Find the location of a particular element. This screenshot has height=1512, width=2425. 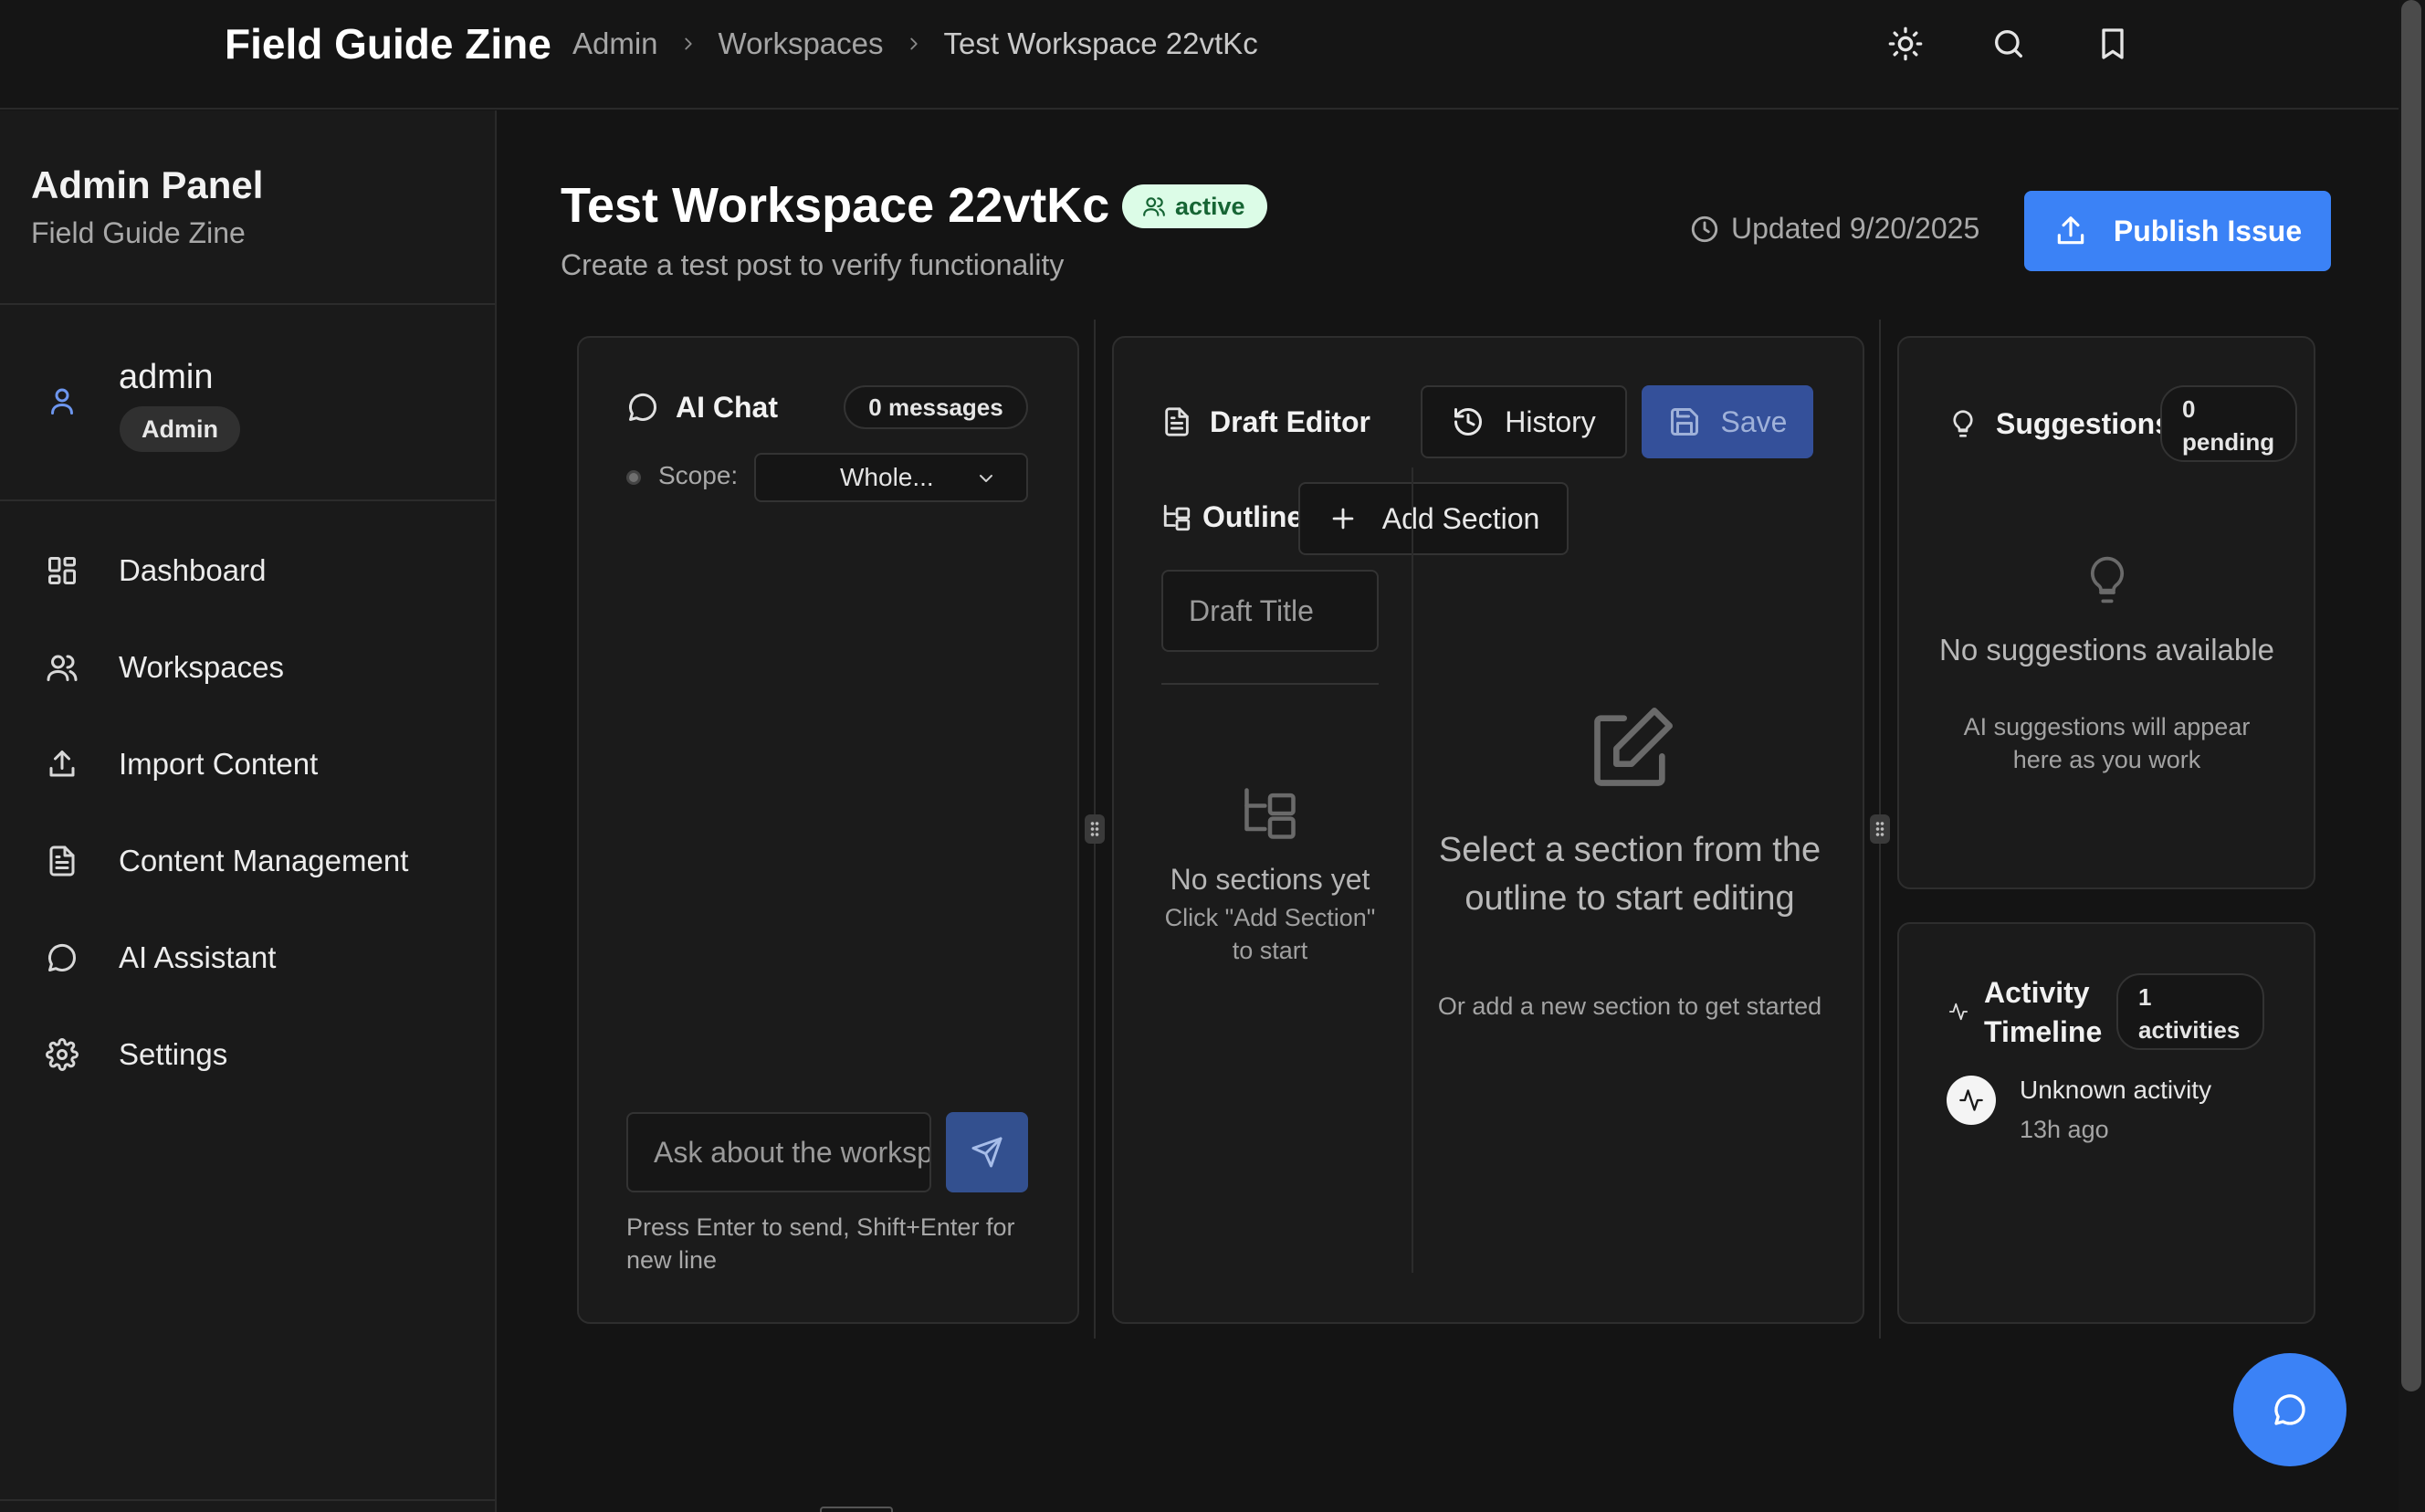

chevron-right-icon is located at coordinates (913, 43).